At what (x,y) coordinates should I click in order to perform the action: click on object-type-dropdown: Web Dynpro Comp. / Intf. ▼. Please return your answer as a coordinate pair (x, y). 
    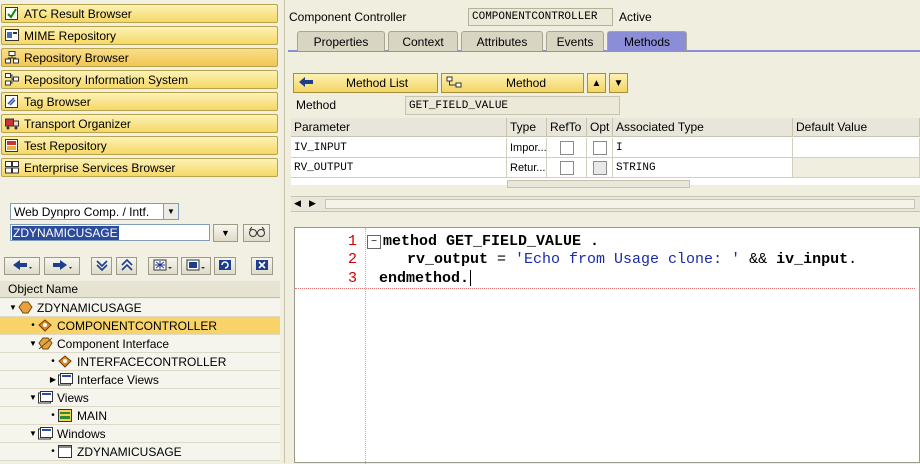
    Looking at the image, I should click on (94, 211).